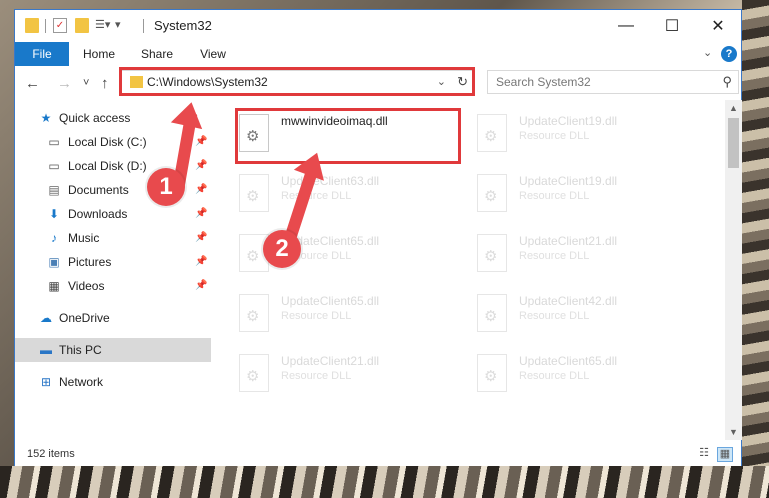 Image resolution: width=769 pixels, height=498 pixels. Describe the element at coordinates (588, 315) in the screenshot. I see `file-item: UpdateClient42.dll Resource DLL` at that location.